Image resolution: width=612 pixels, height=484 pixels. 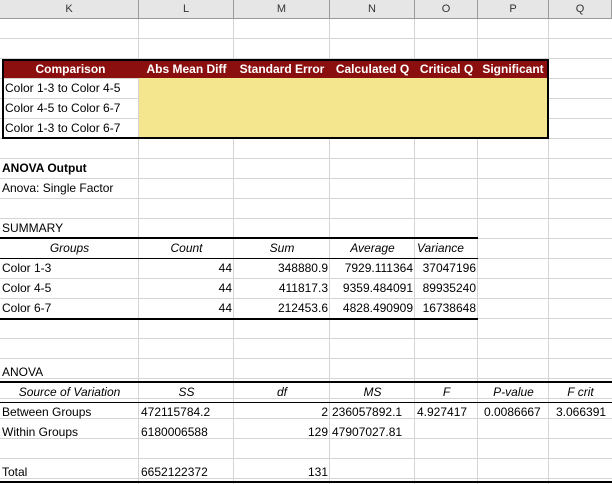 What do you see at coordinates (446, 268) in the screenshot?
I see `summary-variance: 37047196` at bounding box center [446, 268].